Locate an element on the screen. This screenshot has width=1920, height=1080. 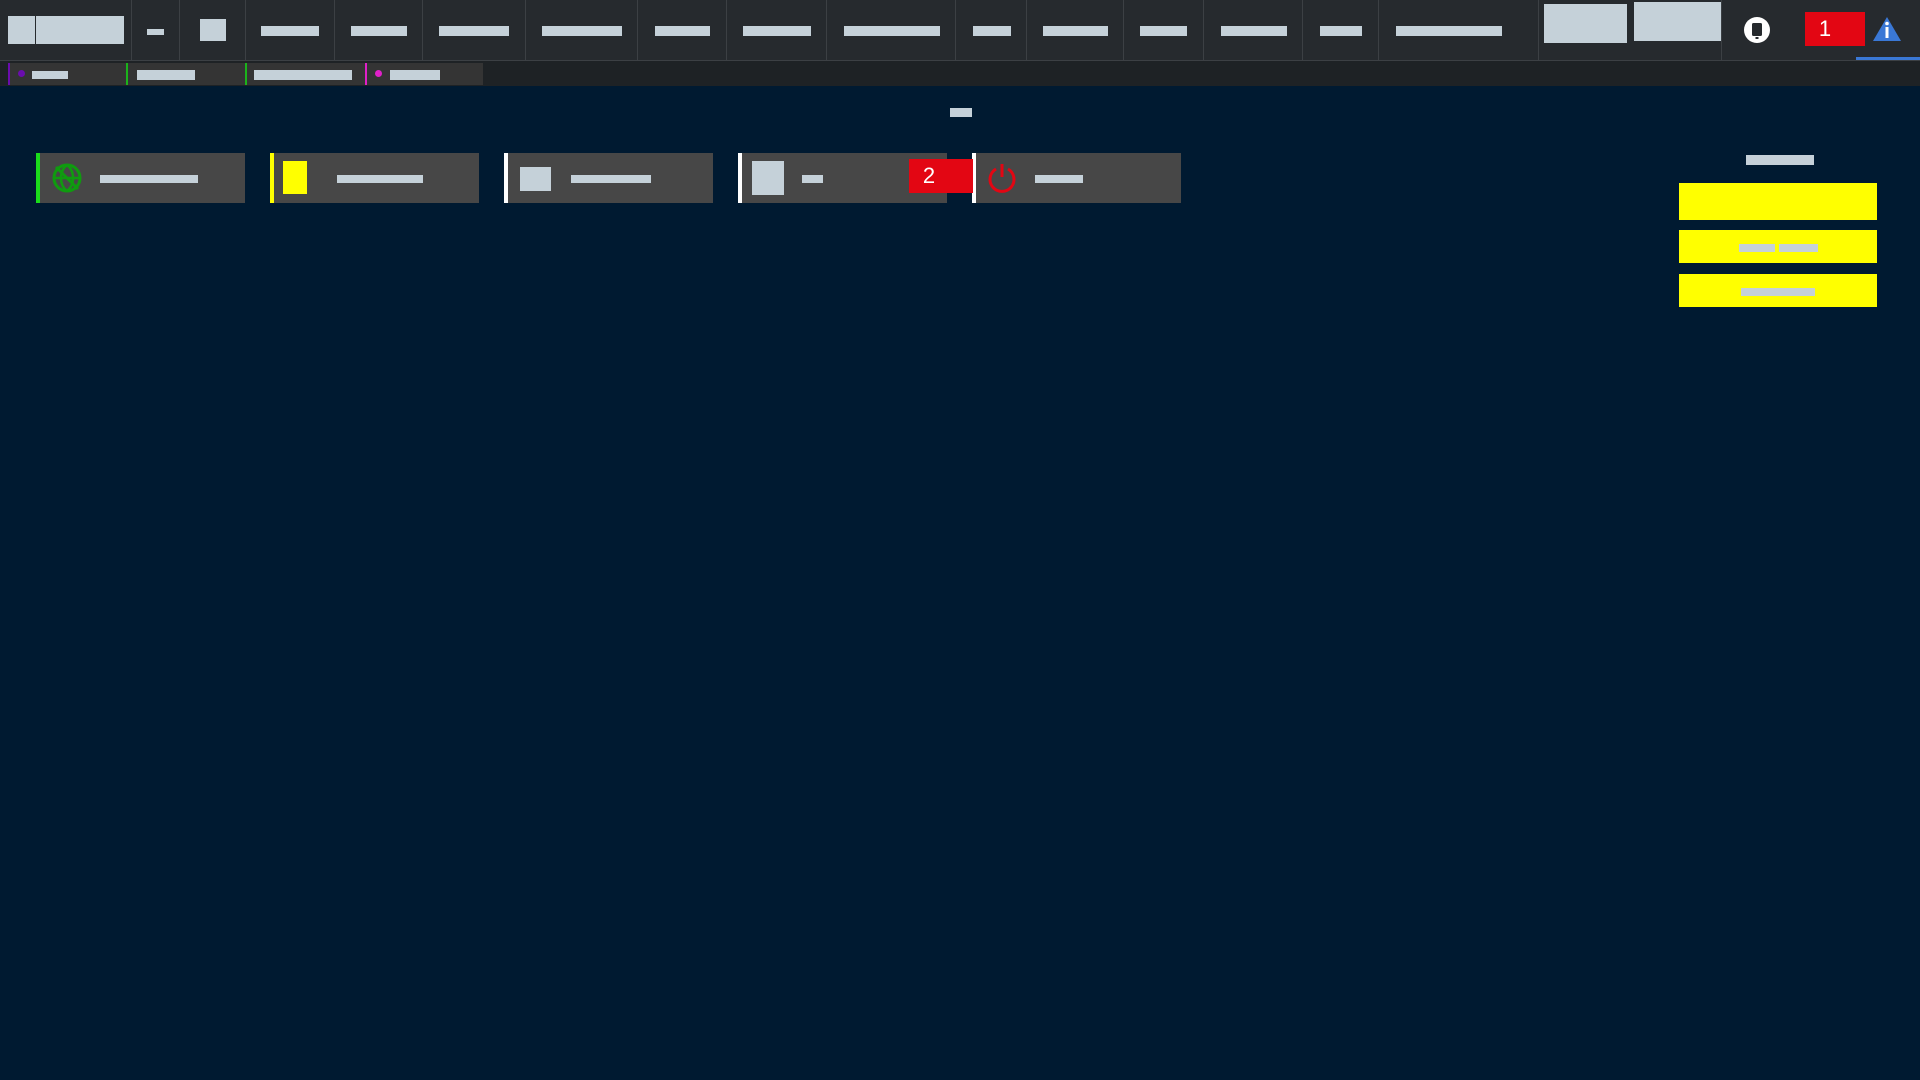
yellow-square-icon is located at coordinates (295, 177).